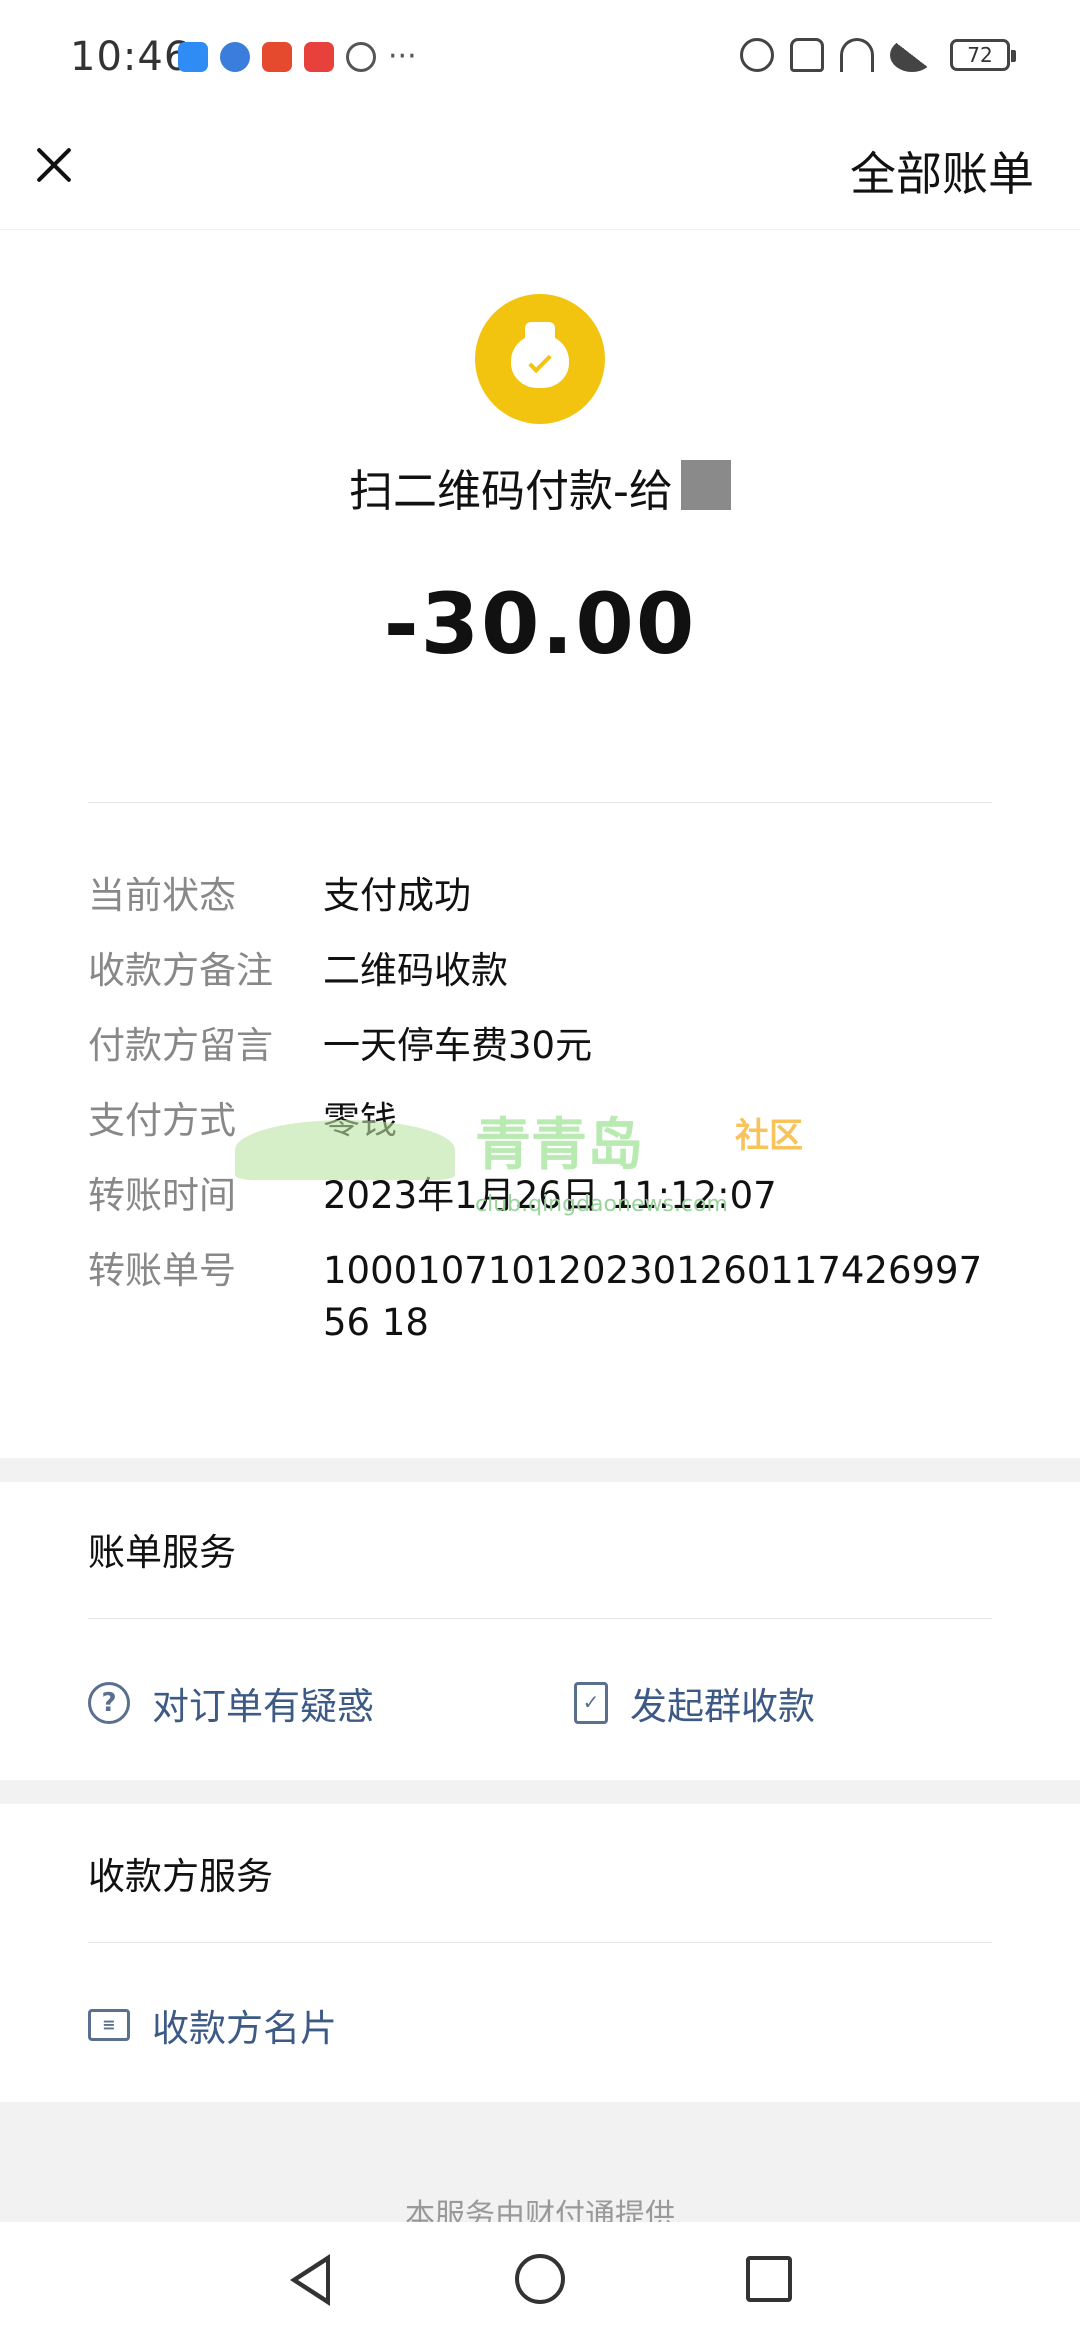 This screenshot has height=2340, width=1080. What do you see at coordinates (244, 2028) in the screenshot?
I see `payee-card-label: 收款方名片` at bounding box center [244, 2028].